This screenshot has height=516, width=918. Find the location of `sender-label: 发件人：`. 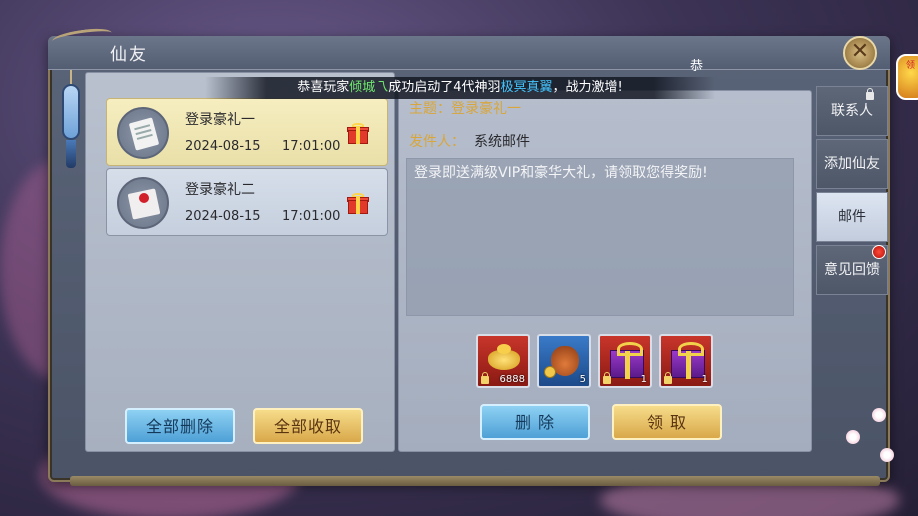

sender-label: 发件人： is located at coordinates (437, 142).